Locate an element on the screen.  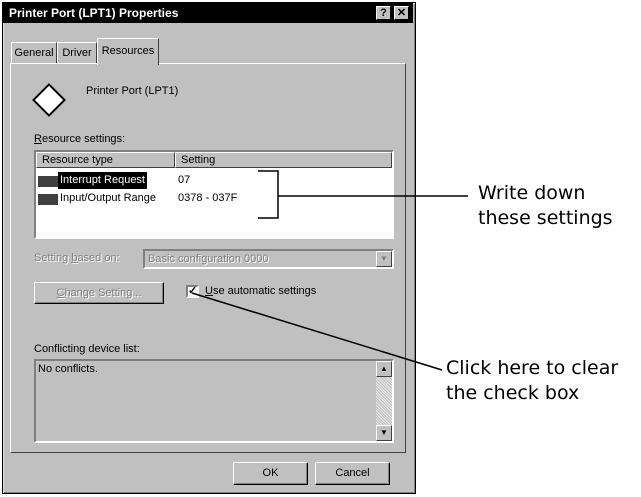
annotation-settings-line2: these settings is located at coordinates (545, 218).